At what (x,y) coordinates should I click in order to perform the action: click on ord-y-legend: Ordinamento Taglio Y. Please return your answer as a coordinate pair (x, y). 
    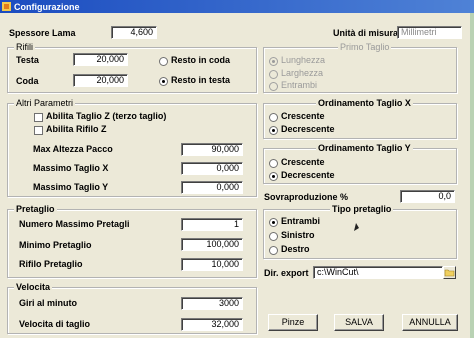
    Looking at the image, I should click on (364, 148).